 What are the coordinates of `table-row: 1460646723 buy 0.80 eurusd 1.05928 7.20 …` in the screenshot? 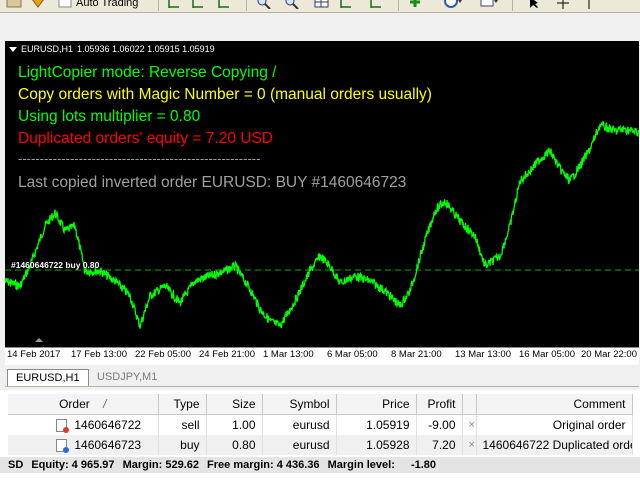 It's located at (320, 445).